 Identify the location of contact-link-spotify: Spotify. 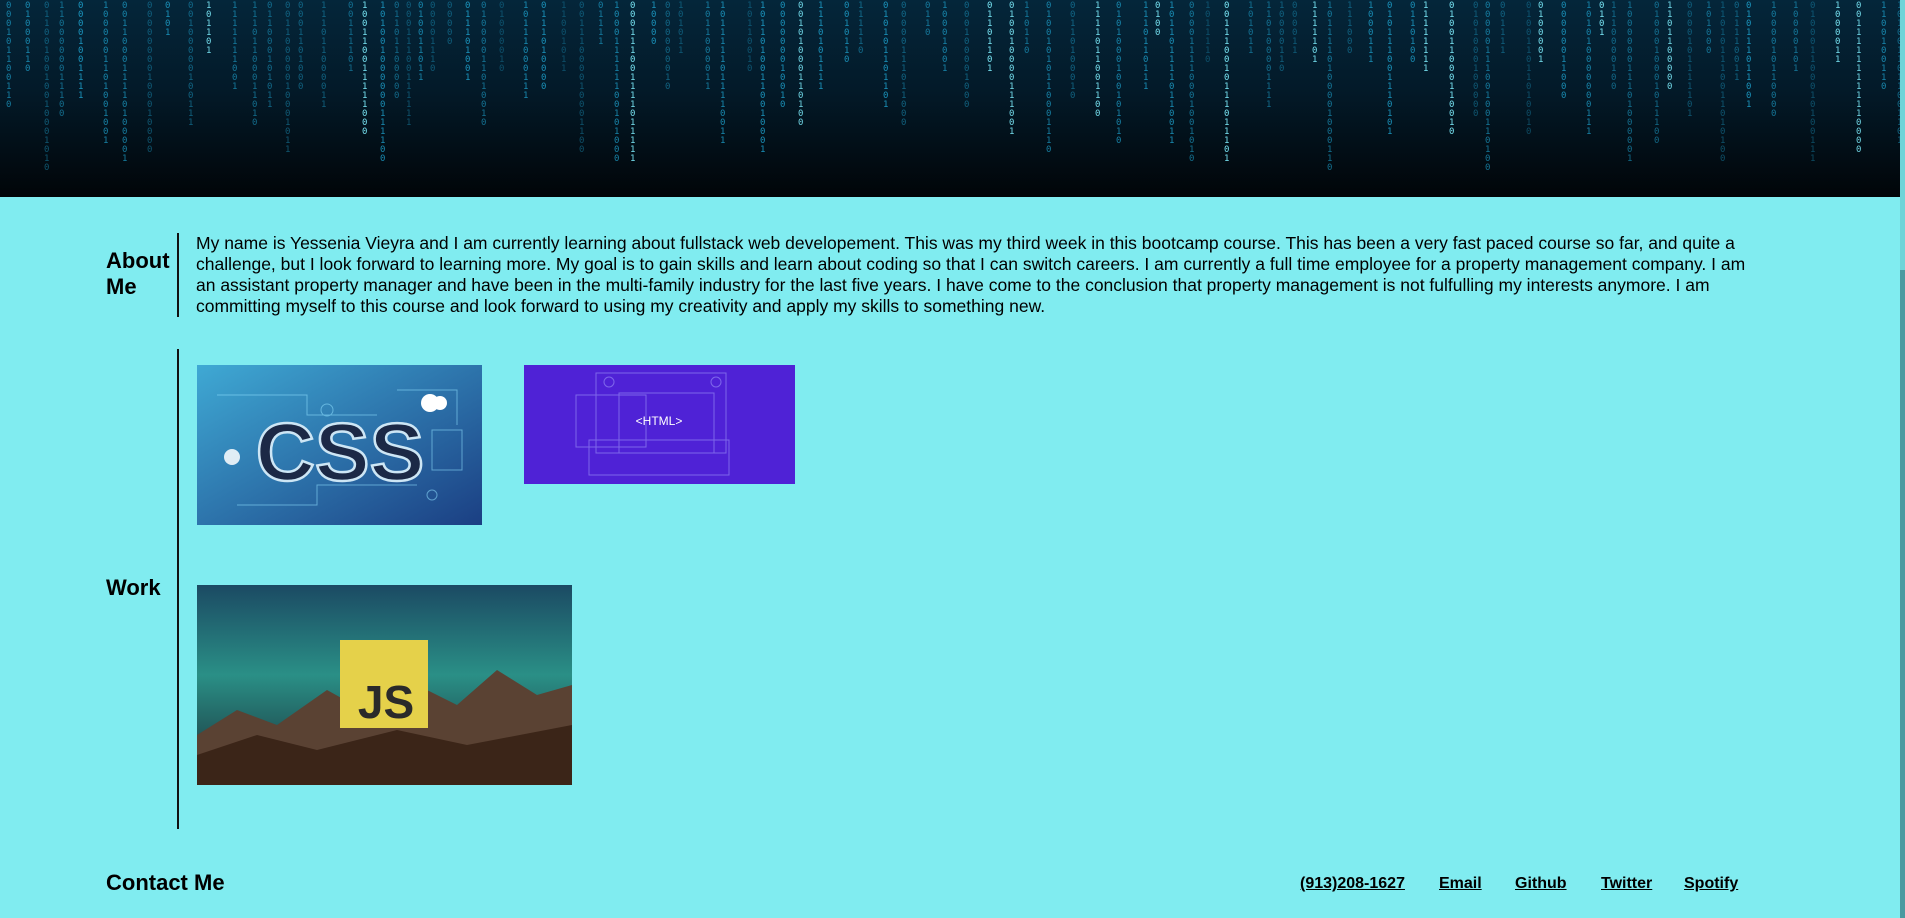
(1711, 884).